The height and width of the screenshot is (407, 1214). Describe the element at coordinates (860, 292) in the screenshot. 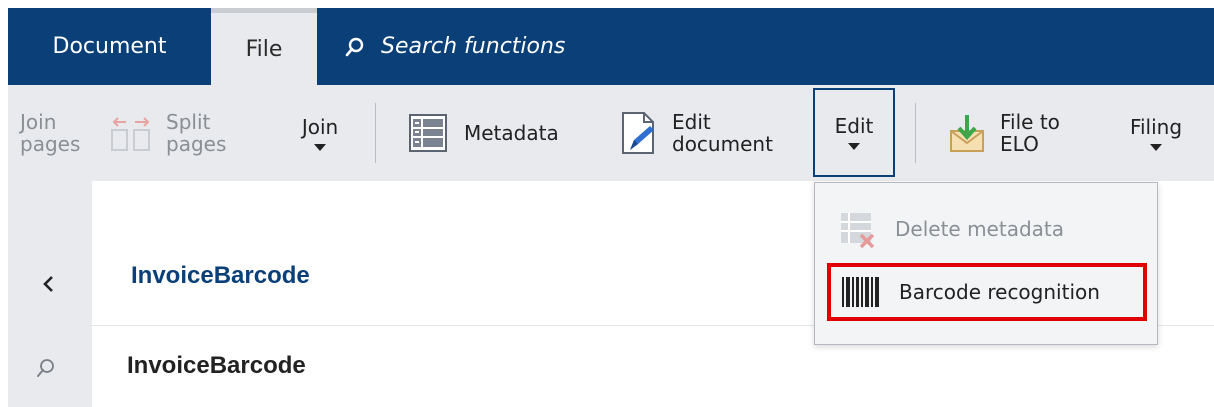

I see `barcode-icon` at that location.